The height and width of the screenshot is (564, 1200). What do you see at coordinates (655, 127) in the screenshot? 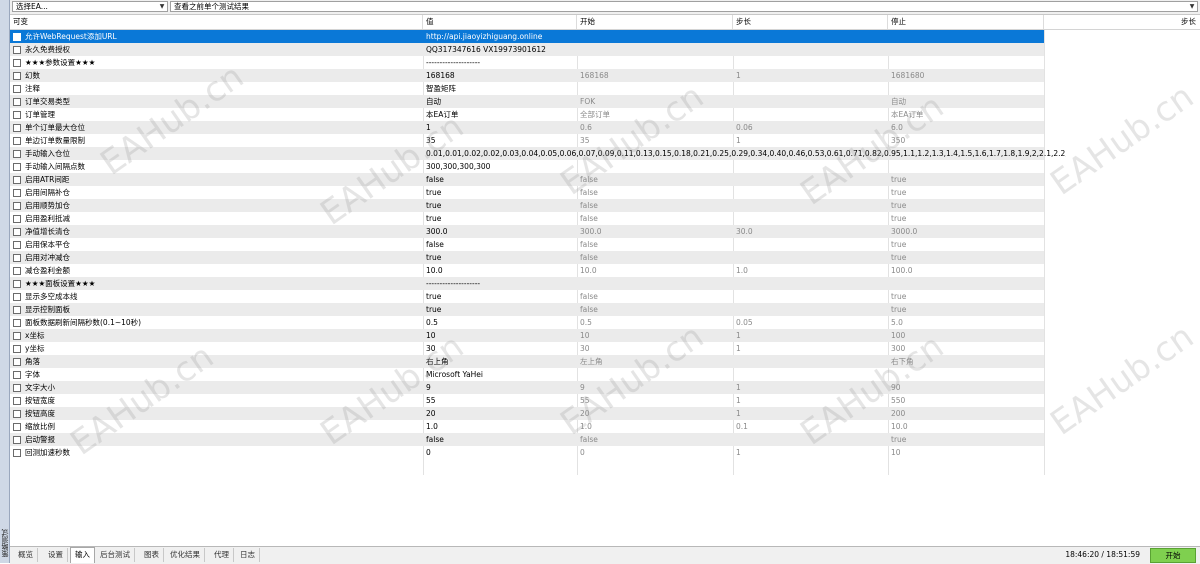
I see `parameter-start: 0.6` at bounding box center [655, 127].